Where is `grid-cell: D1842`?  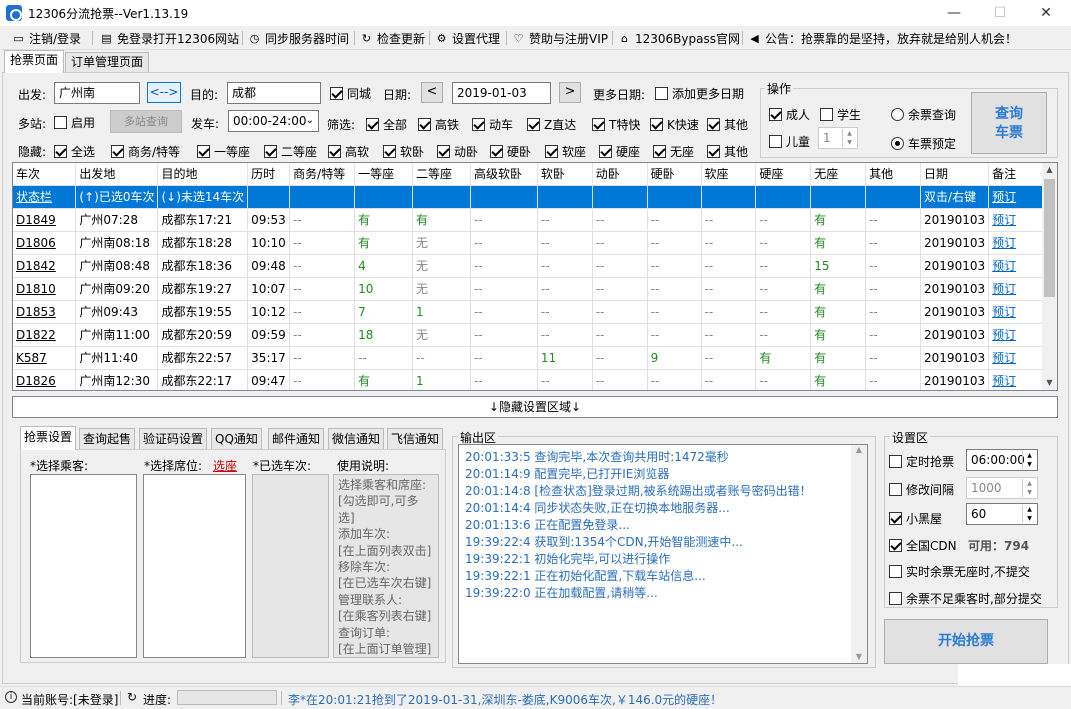
grid-cell: D1842 is located at coordinates (45, 266).